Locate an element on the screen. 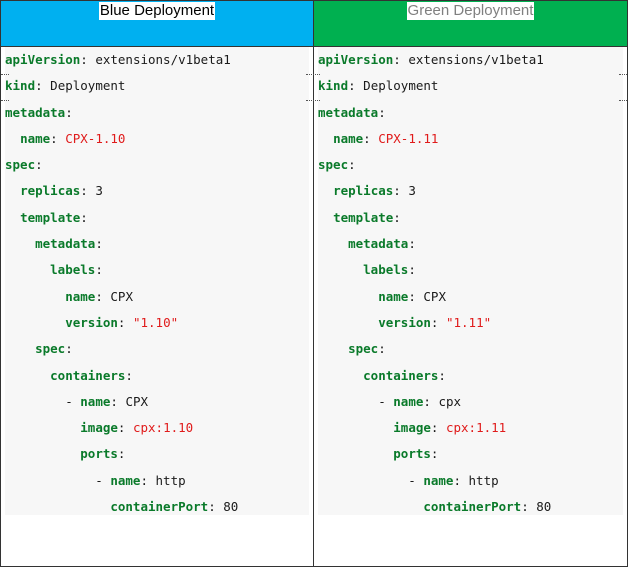 Image resolution: width=628 pixels, height=567 pixels. yaml-key: spec is located at coordinates (50, 349).